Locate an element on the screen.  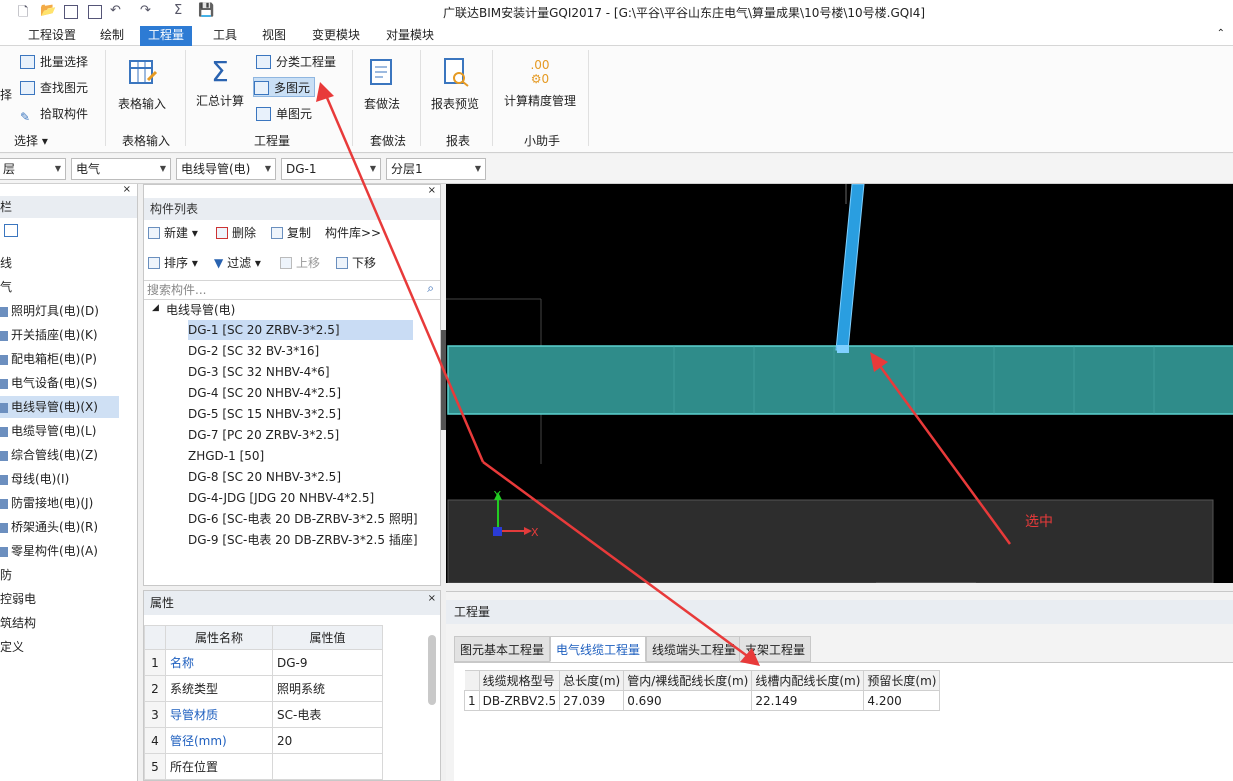
component-item: DG-7 [PC 20 ZRBV-3*2.5] is located at coordinates (263, 435).